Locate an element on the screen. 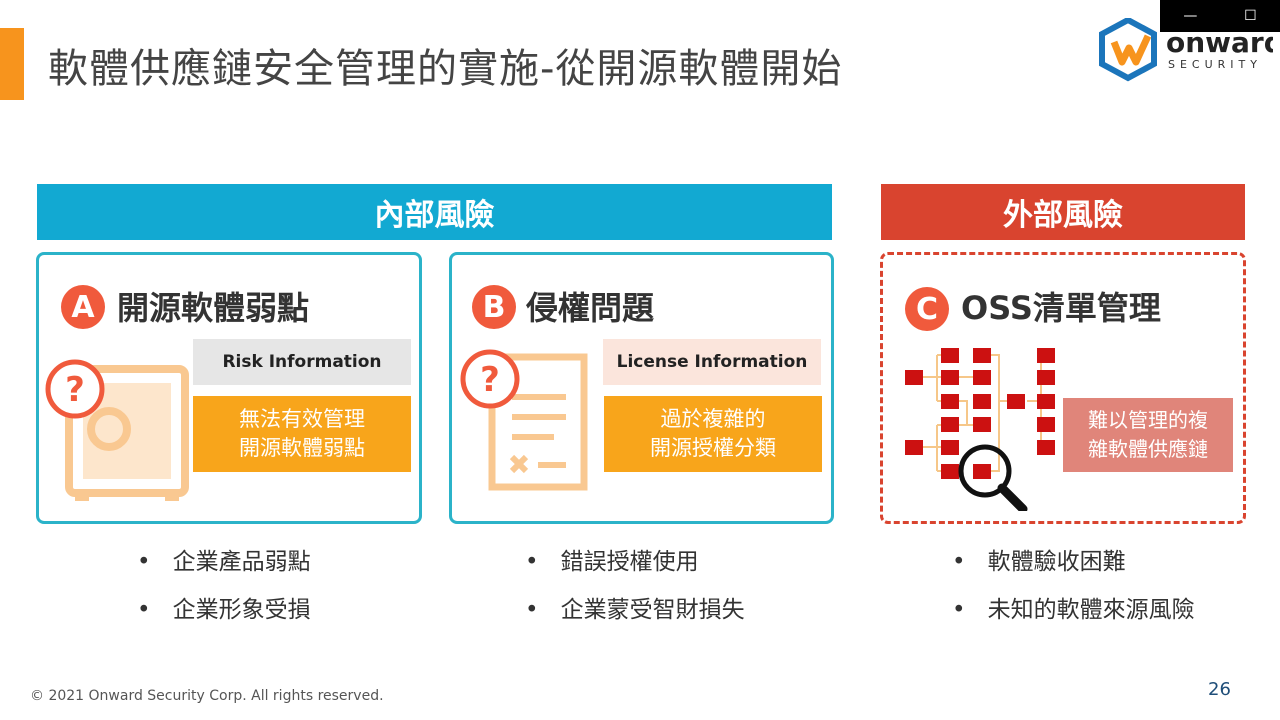 The height and width of the screenshot is (720, 1280). callout-line: 無法有效管理 is located at coordinates (302, 419).